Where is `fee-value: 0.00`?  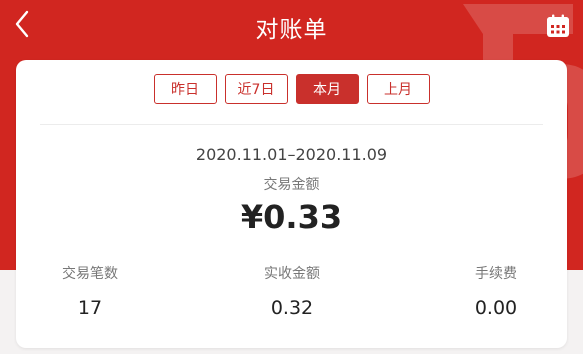
fee-value: 0.00 is located at coordinates (496, 308).